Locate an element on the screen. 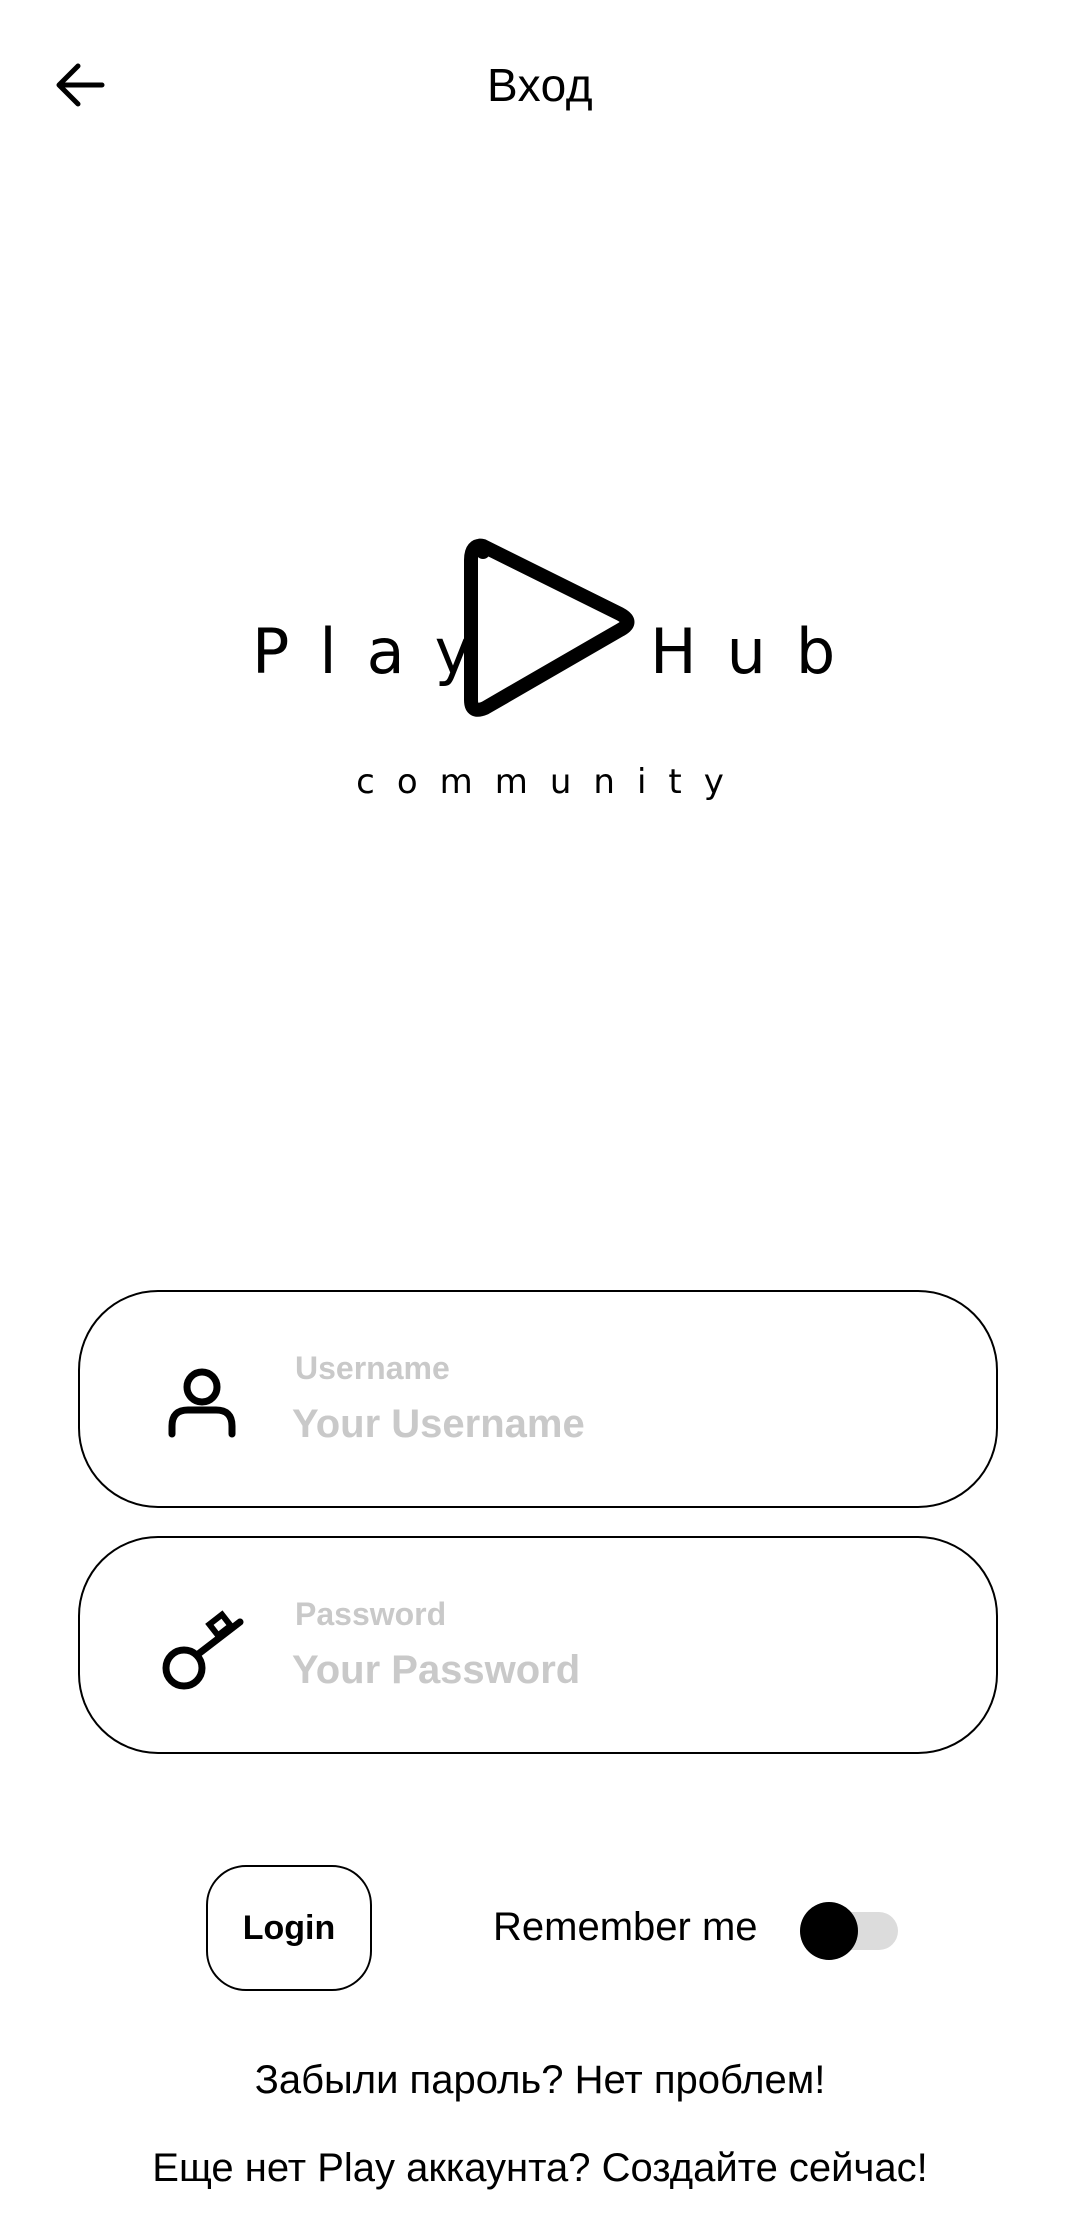  remember-me-label: Remember me is located at coordinates (625, 1927).